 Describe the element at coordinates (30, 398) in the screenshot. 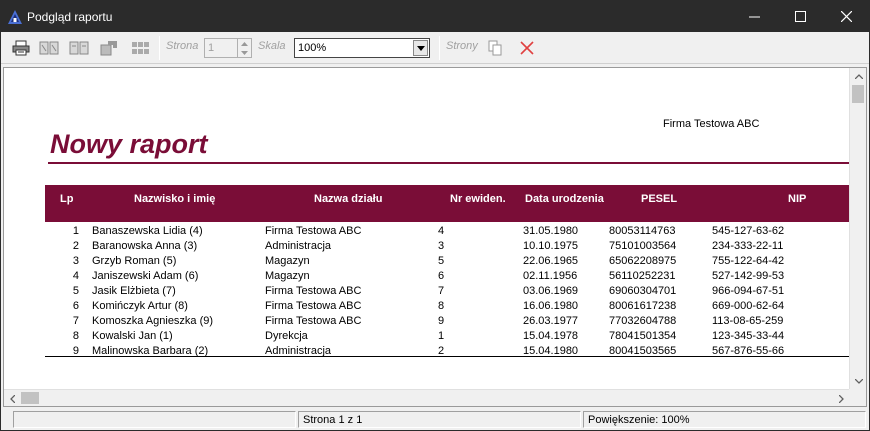

I see `horizontal-scroll-thumb` at that location.